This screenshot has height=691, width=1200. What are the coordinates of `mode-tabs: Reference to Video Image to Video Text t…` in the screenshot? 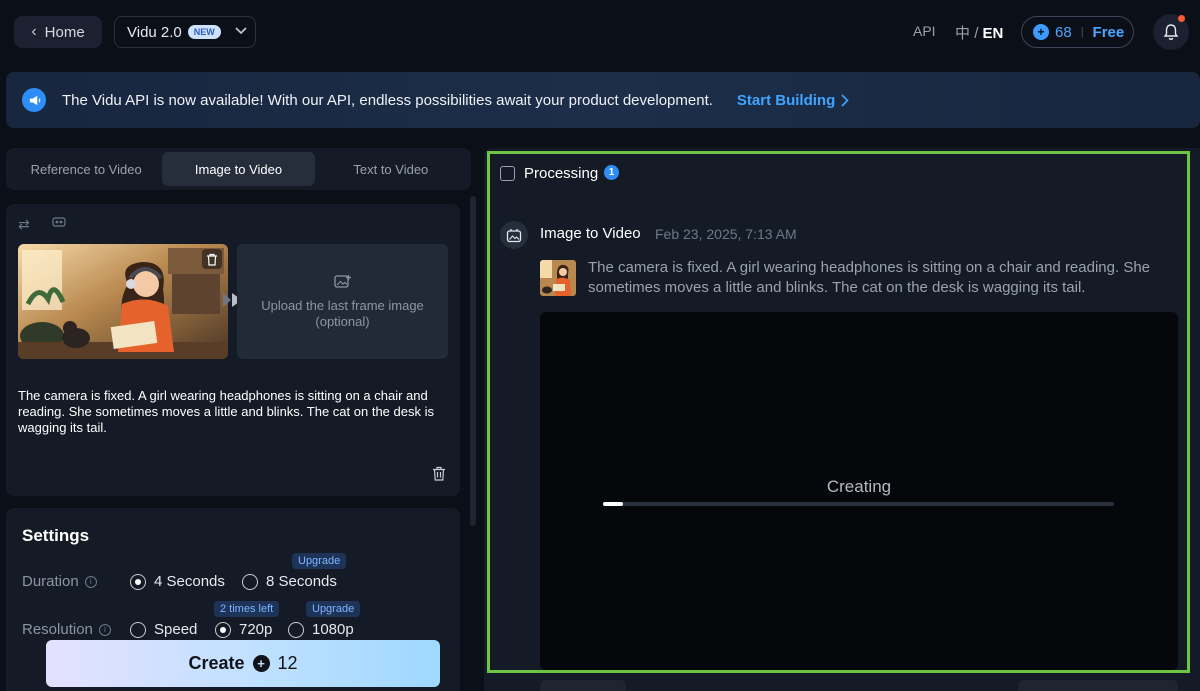 It's located at (238, 169).